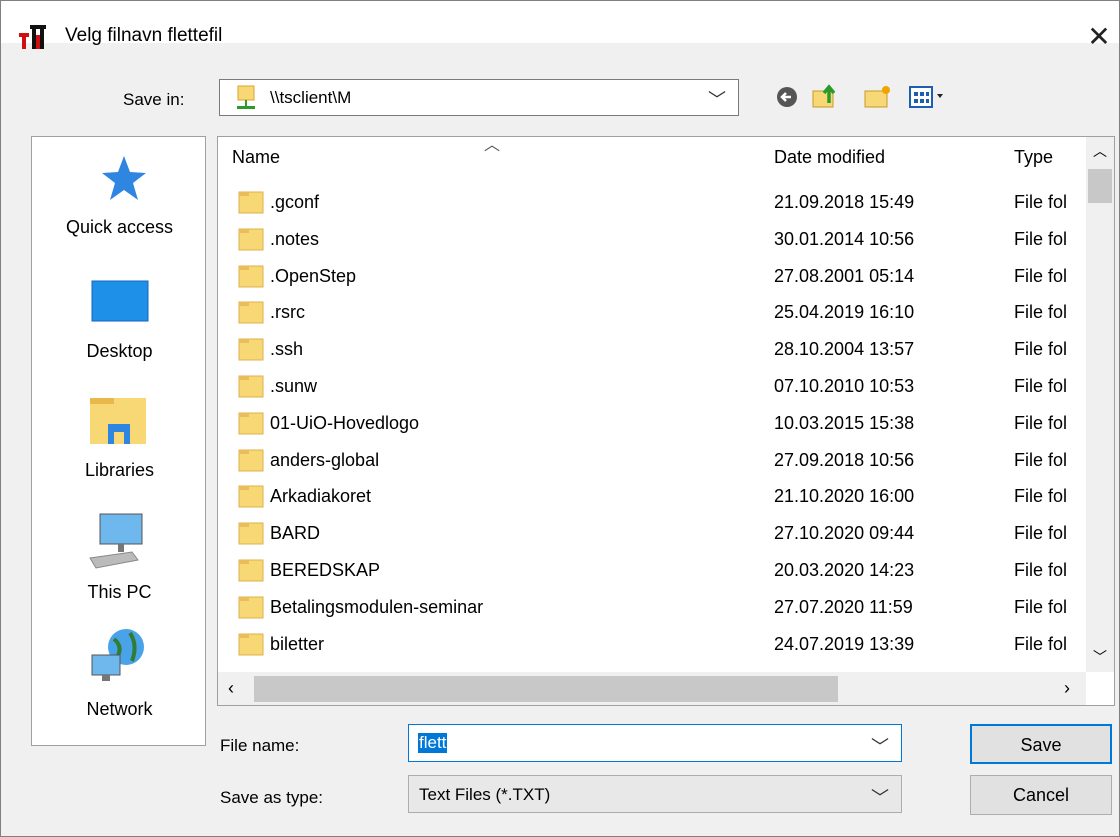 Image resolution: width=1120 pixels, height=837 pixels. I want to click on new-folder-icon, so click(878, 97).